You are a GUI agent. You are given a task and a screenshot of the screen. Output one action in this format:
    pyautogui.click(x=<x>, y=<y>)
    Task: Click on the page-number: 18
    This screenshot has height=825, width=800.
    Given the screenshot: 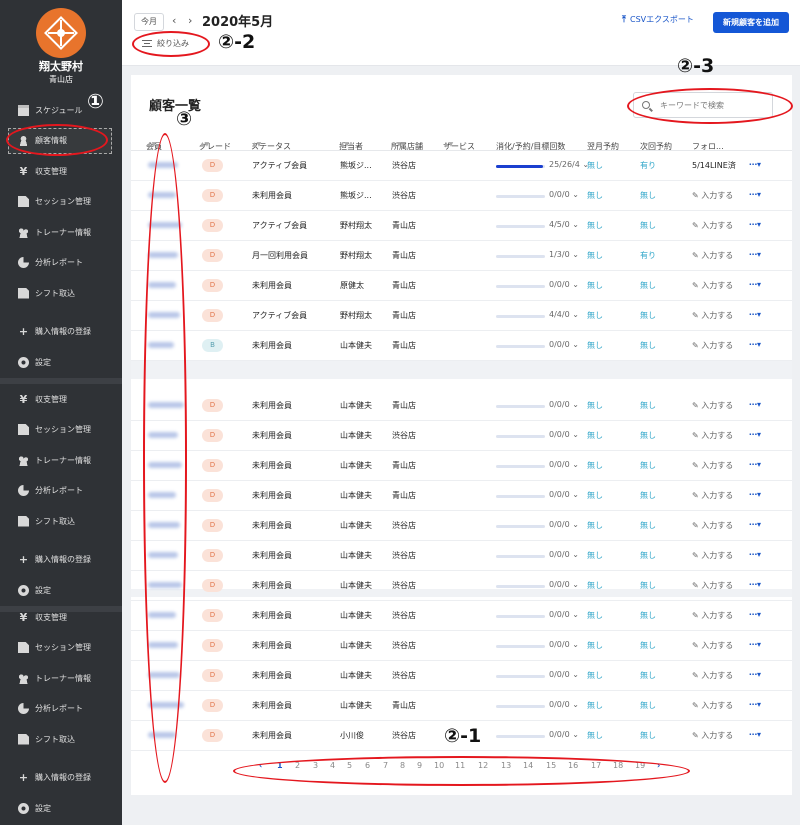 What is the action you would take?
    pyautogui.click(x=618, y=765)
    